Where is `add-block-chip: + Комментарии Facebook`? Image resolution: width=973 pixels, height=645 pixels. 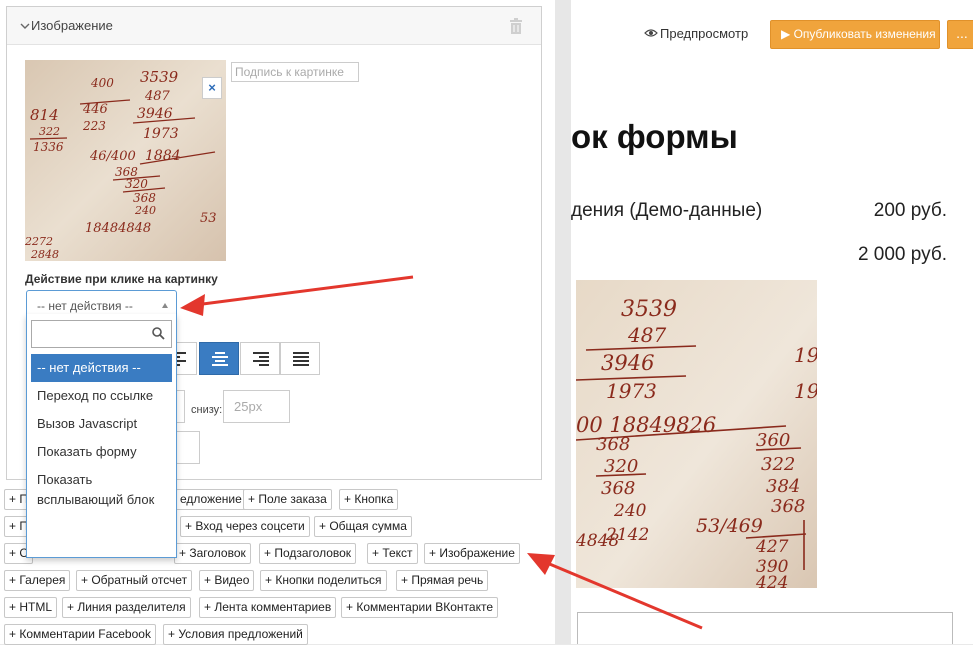 add-block-chip: + Комментарии Facebook is located at coordinates (80, 634).